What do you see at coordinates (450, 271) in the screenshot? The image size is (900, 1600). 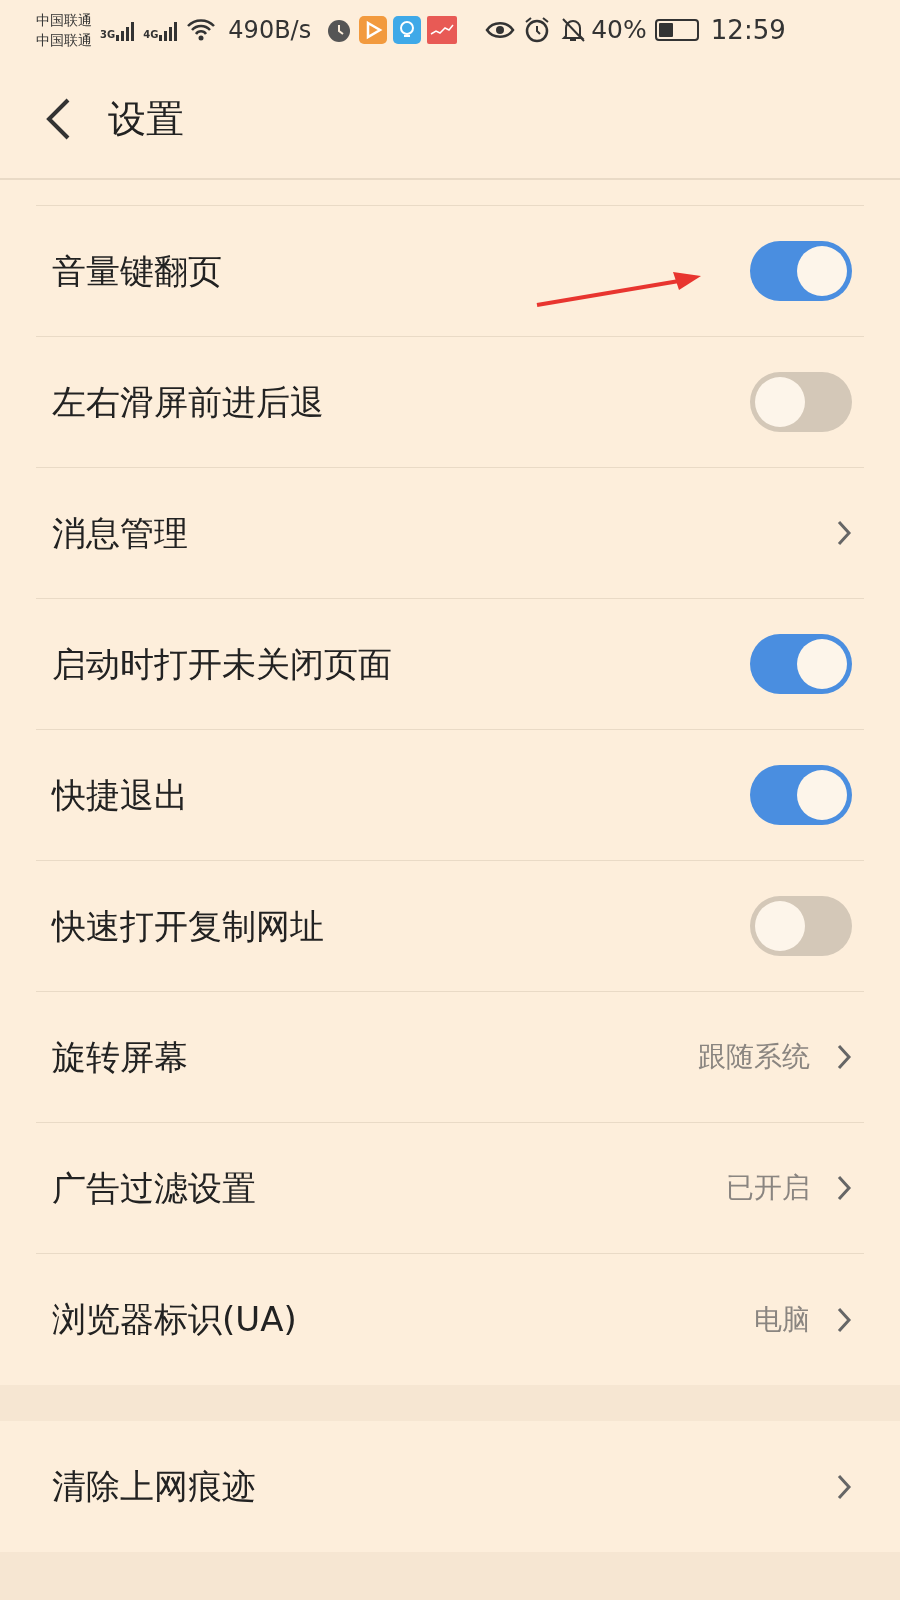 I see `settings-row: 音量键翻页` at bounding box center [450, 271].